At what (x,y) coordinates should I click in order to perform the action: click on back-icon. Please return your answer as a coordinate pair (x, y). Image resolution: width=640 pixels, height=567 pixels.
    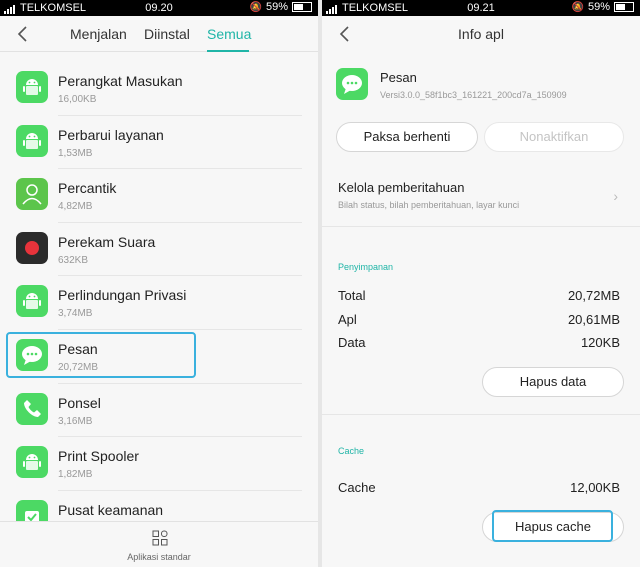
    Looking at the image, I should click on (23, 34).